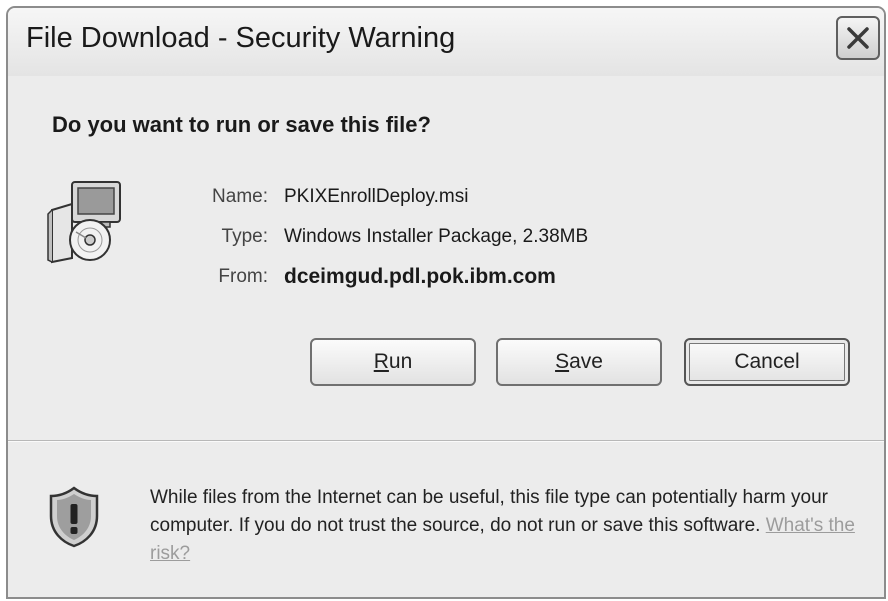 Image resolution: width=888 pixels, height=601 pixels. I want to click on close-icon, so click(858, 38).